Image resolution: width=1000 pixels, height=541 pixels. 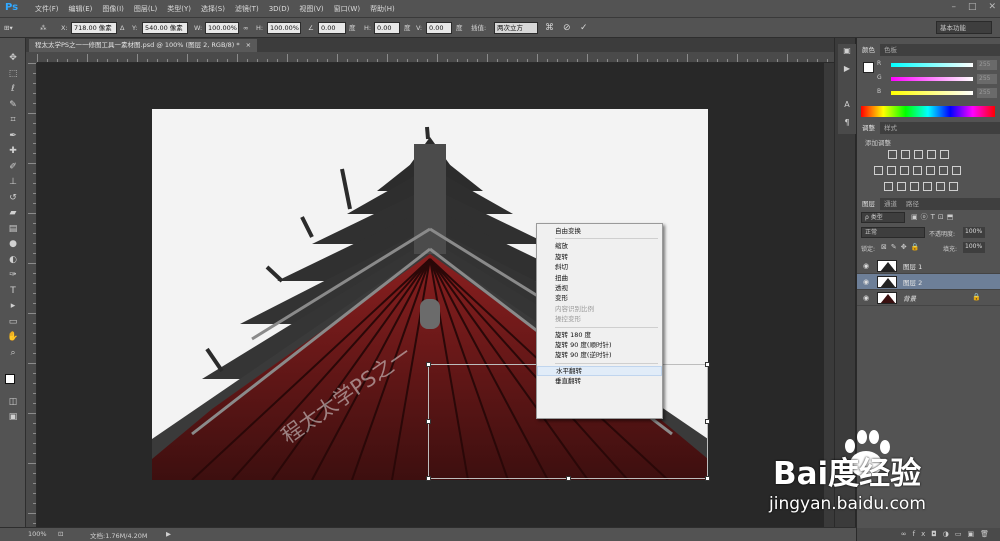 What do you see at coordinates (584, 28) in the screenshot?
I see `commit-transform-icon: ✓` at bounding box center [584, 28].